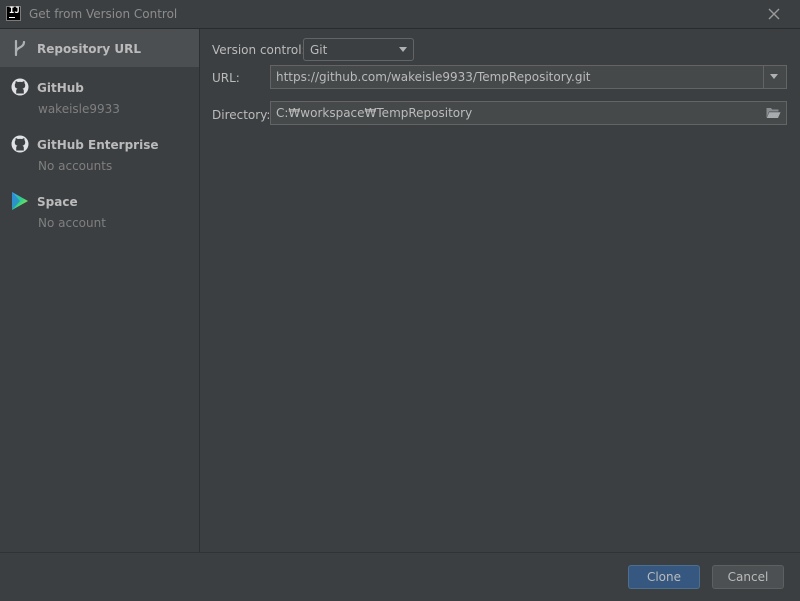 Image resolution: width=800 pixels, height=601 pixels. Describe the element at coordinates (319, 50) in the screenshot. I see `version-control-value: Git` at that location.